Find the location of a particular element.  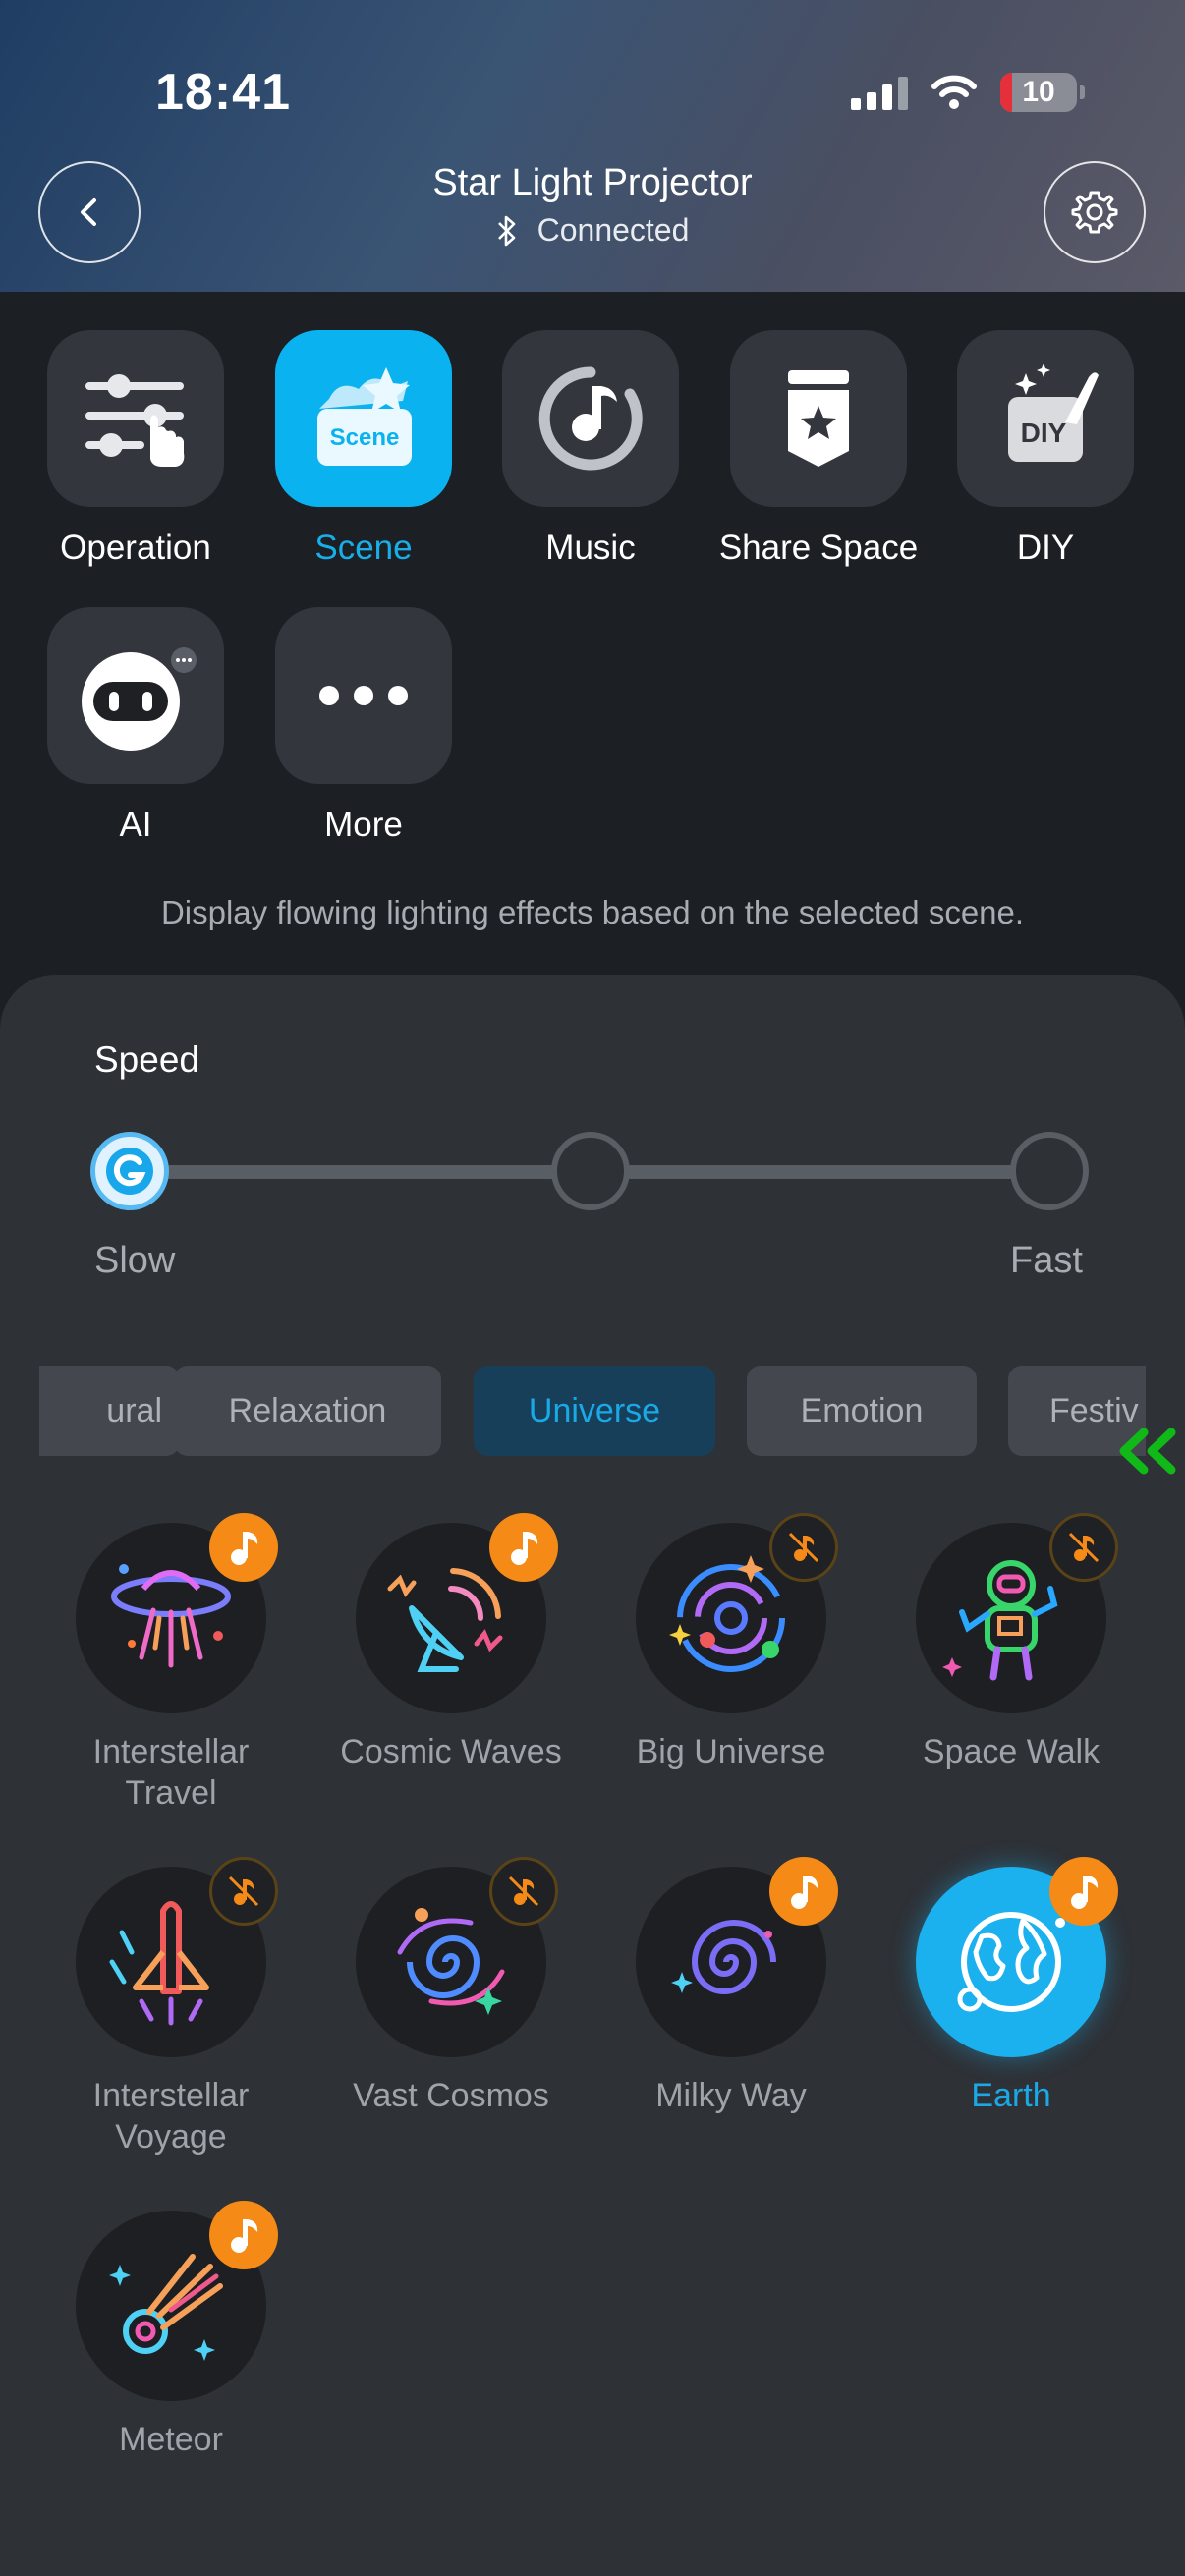

feature-ai: AI is located at coordinates (136, 726).